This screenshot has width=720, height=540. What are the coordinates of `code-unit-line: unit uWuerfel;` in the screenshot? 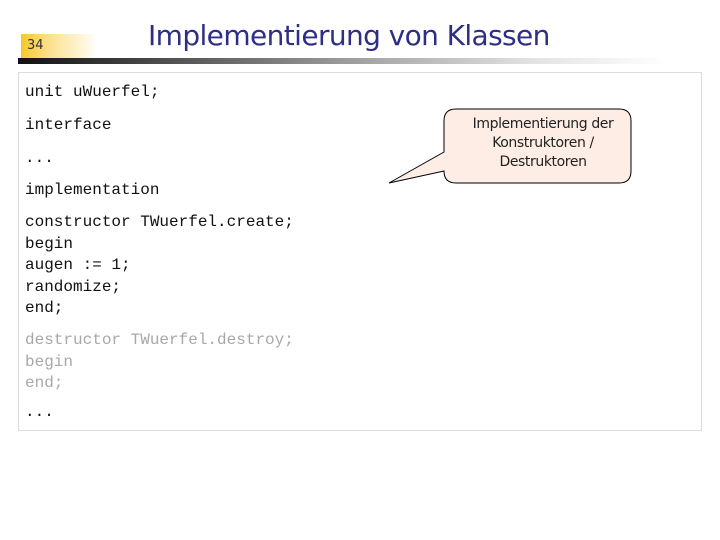 It's located at (92, 92).